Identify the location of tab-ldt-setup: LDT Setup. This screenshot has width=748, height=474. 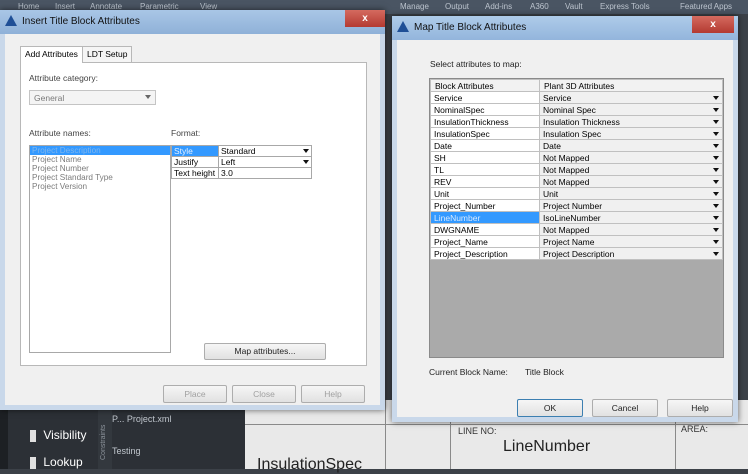
(107, 54).